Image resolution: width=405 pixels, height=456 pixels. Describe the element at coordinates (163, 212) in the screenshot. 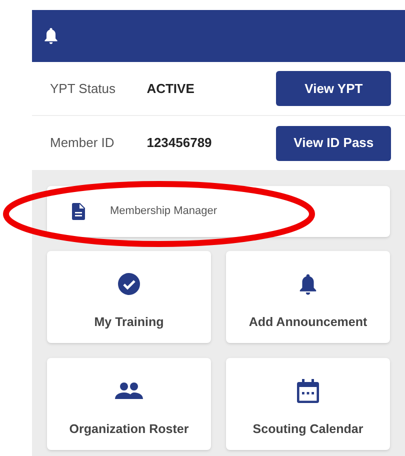

I see `shortcut-label: Membership Manager` at that location.